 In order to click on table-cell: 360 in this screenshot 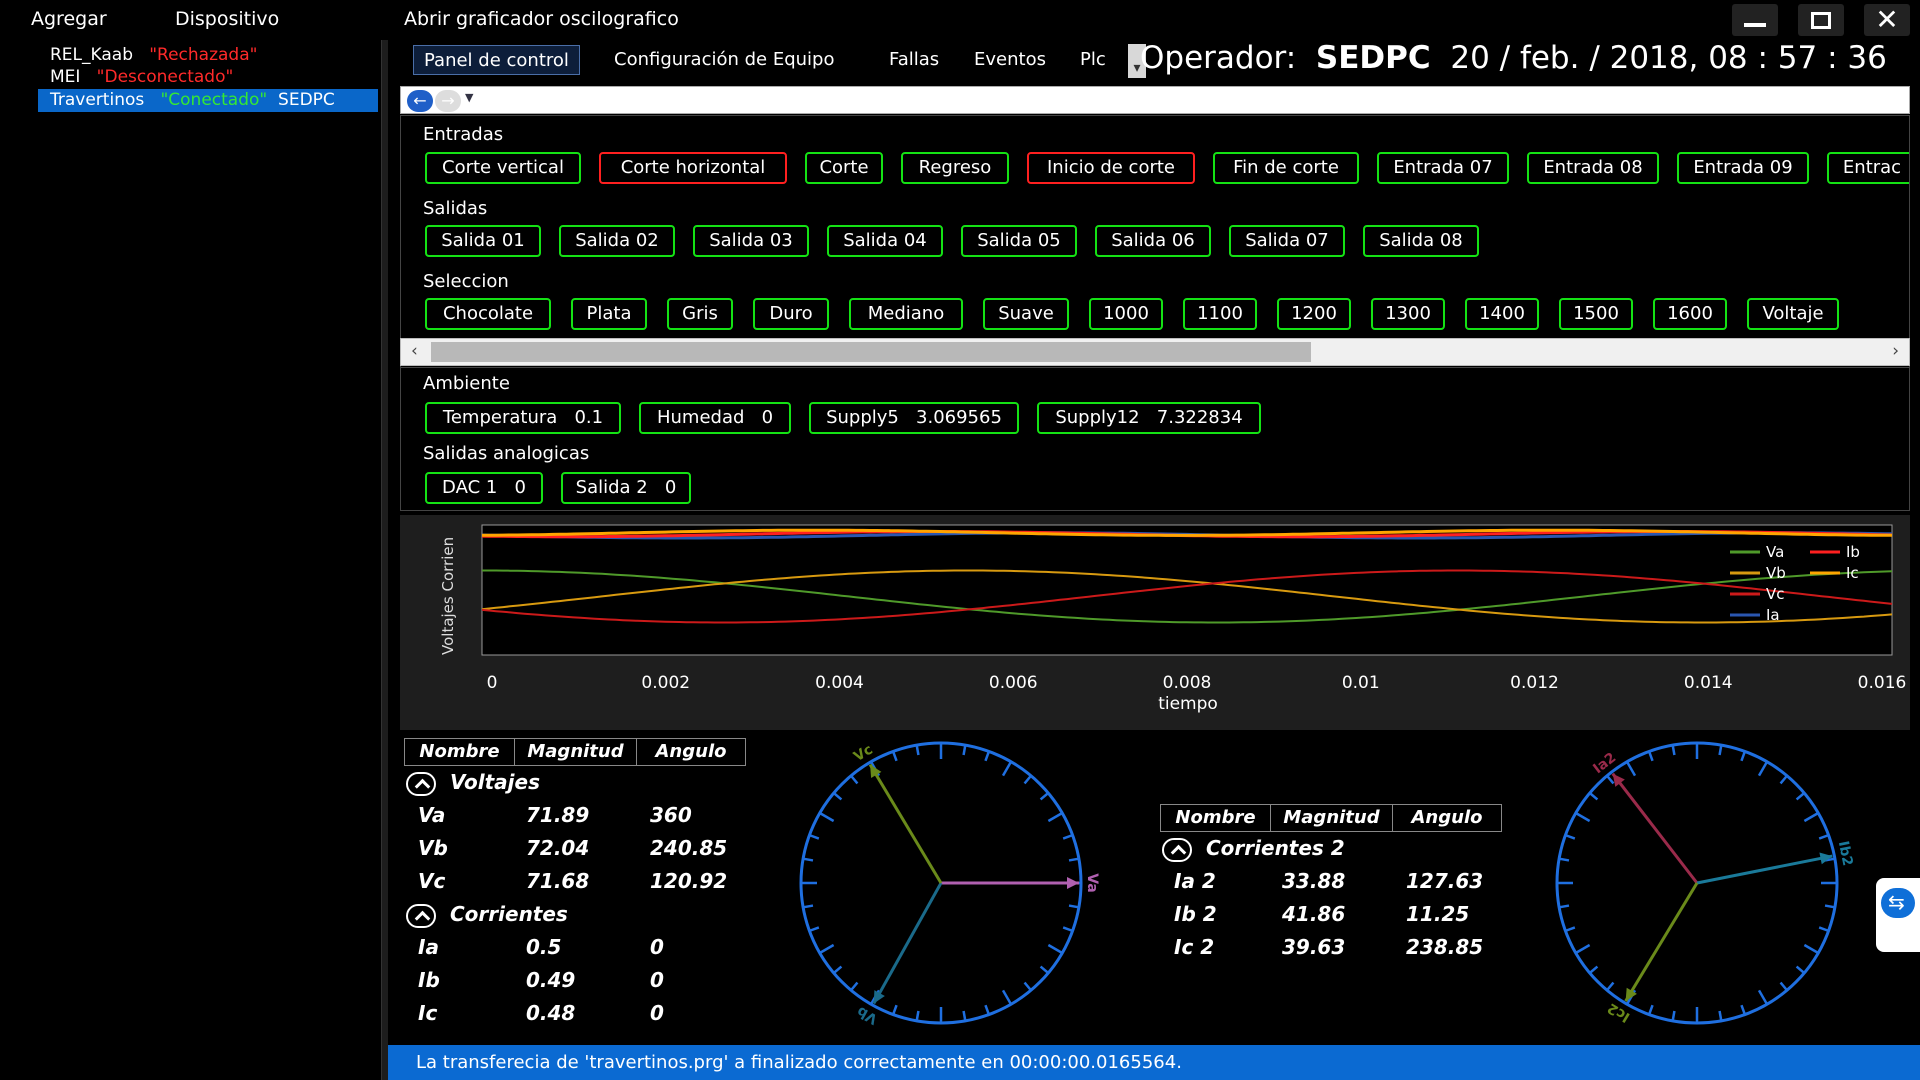, I will do `click(671, 815)`.